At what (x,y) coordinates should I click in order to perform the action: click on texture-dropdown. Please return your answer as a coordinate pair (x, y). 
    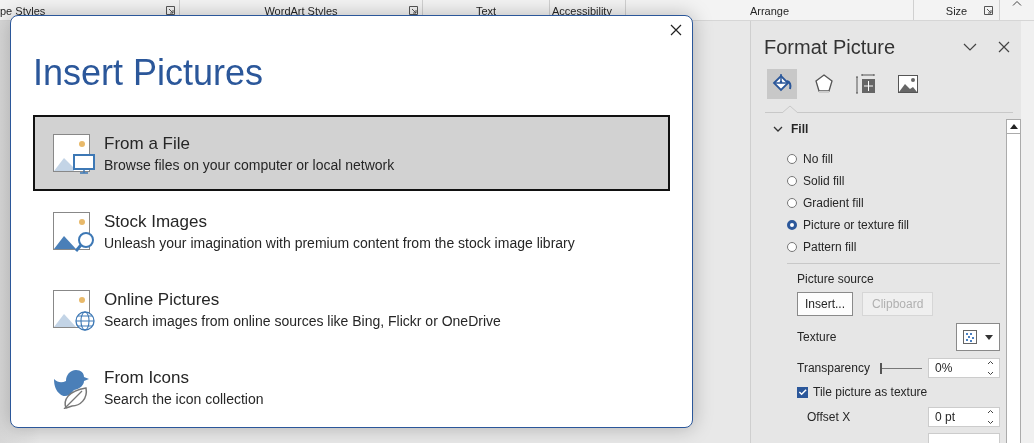
    Looking at the image, I should click on (978, 337).